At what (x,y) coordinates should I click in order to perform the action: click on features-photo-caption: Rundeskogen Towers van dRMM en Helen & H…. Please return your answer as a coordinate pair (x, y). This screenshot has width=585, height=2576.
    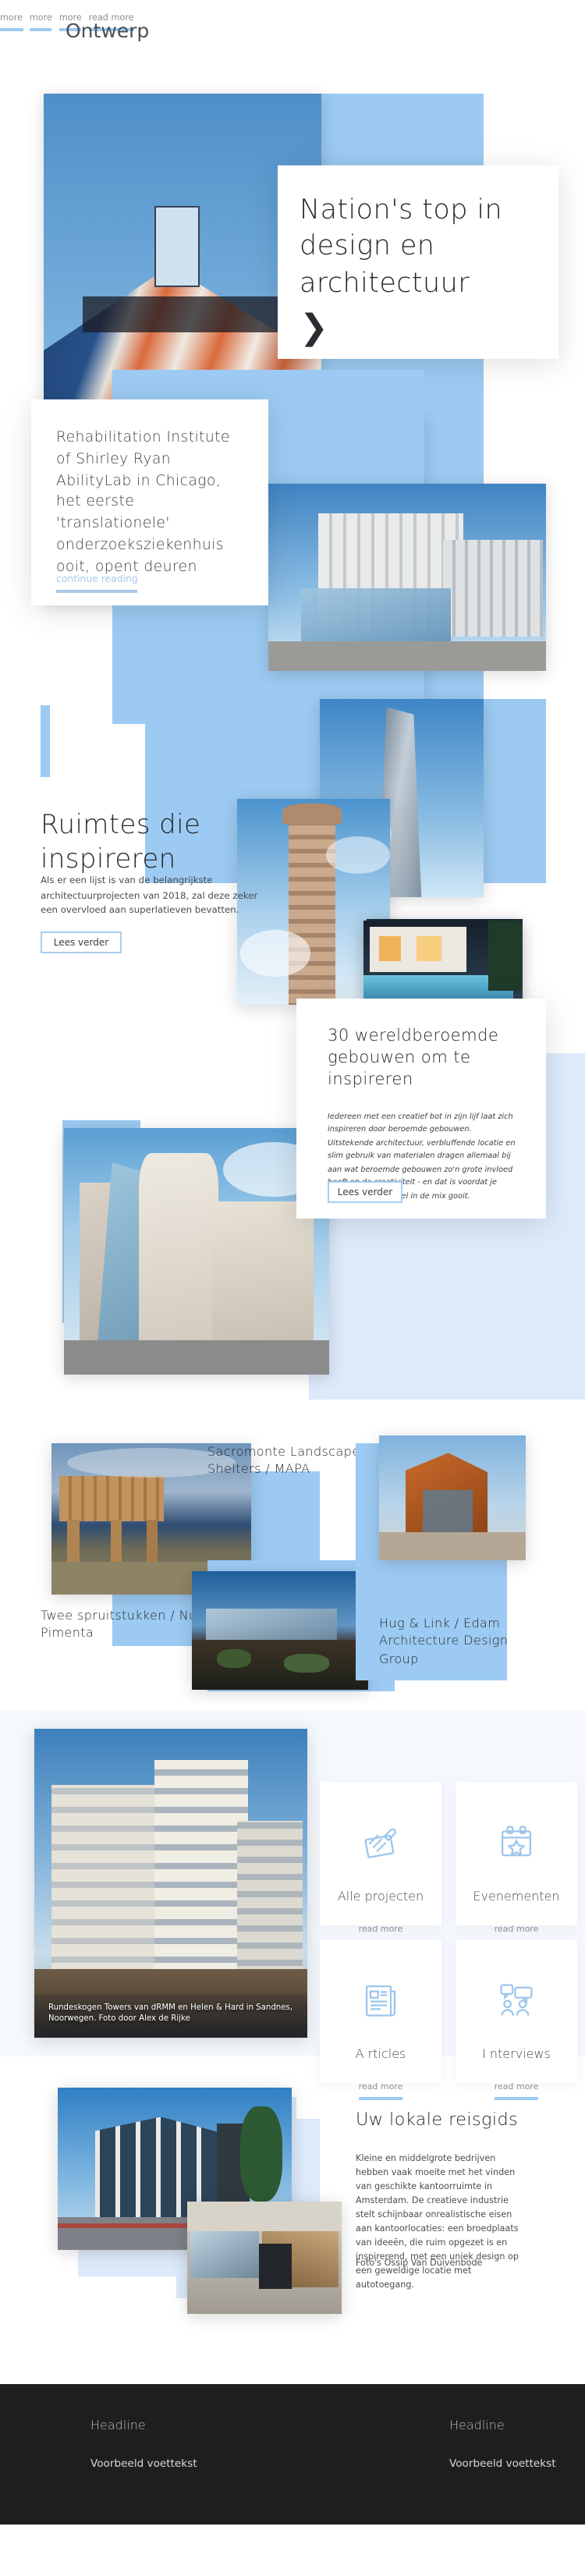
    Looking at the image, I should click on (171, 2015).